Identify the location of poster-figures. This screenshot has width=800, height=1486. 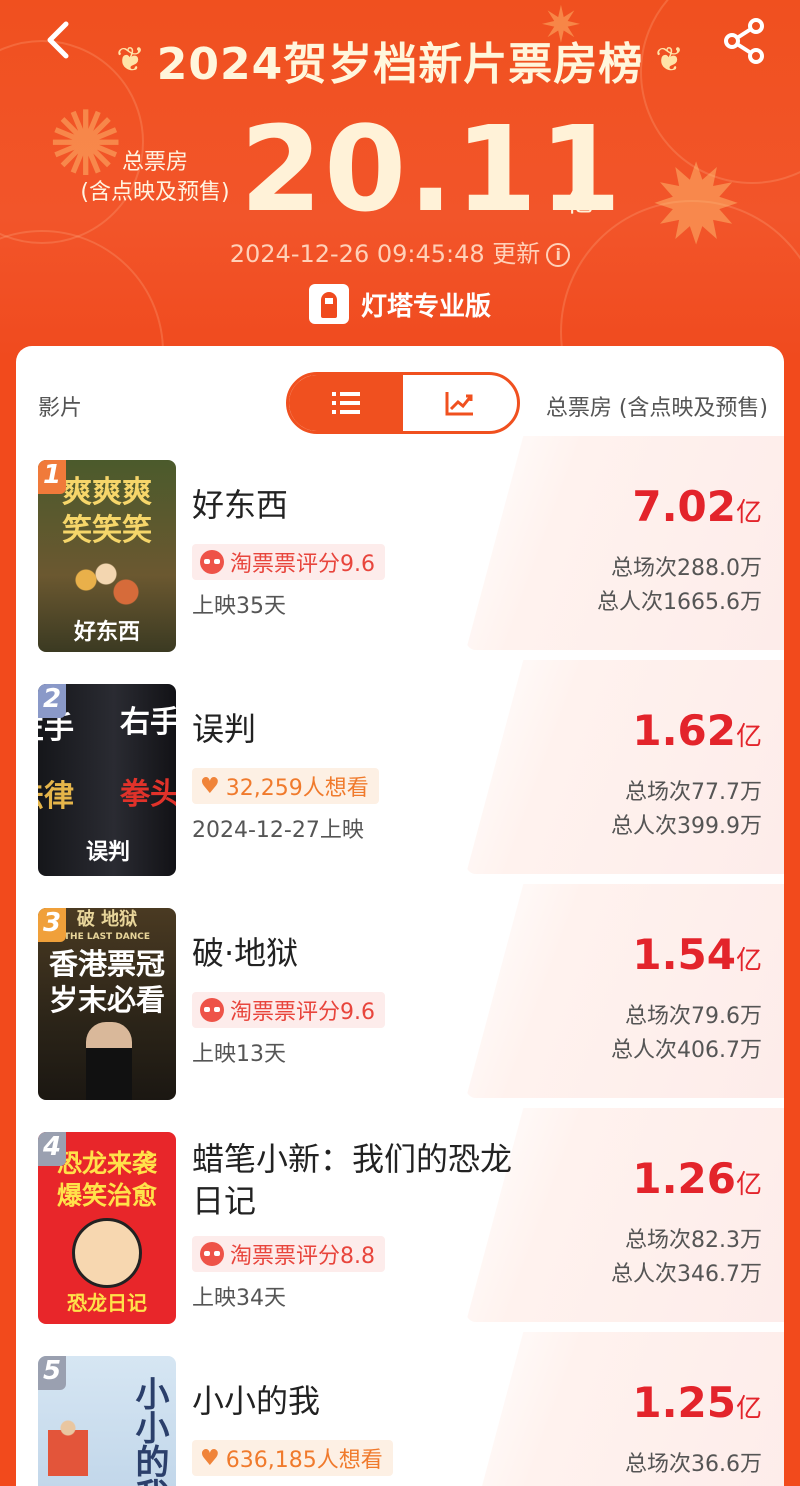
(106, 586).